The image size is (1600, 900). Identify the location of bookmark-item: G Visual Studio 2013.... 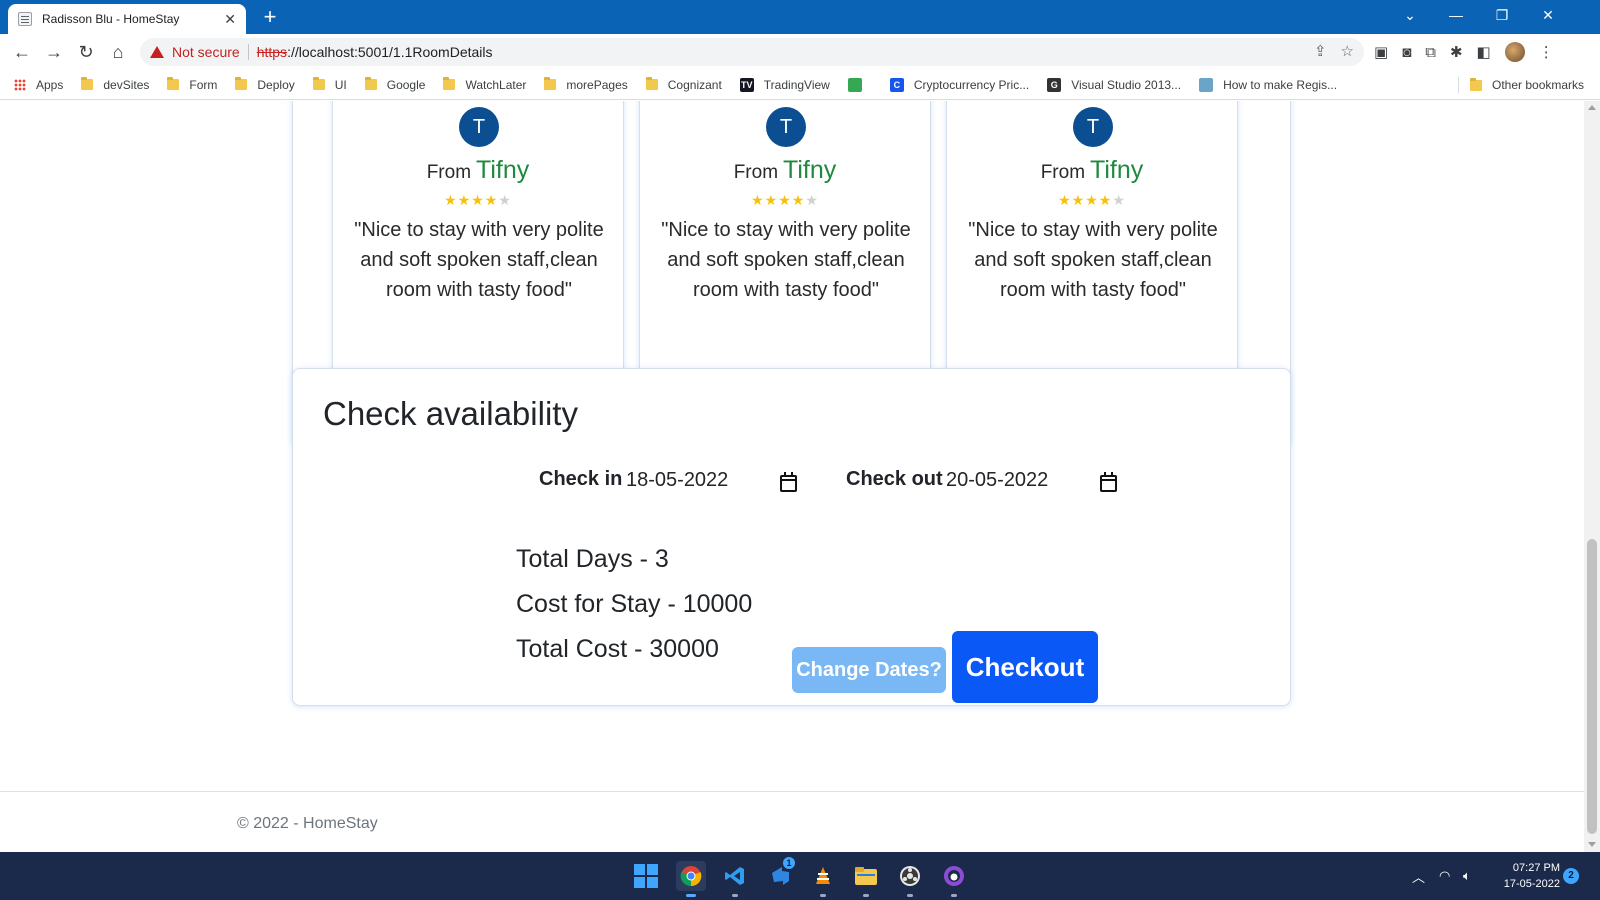
(1114, 84).